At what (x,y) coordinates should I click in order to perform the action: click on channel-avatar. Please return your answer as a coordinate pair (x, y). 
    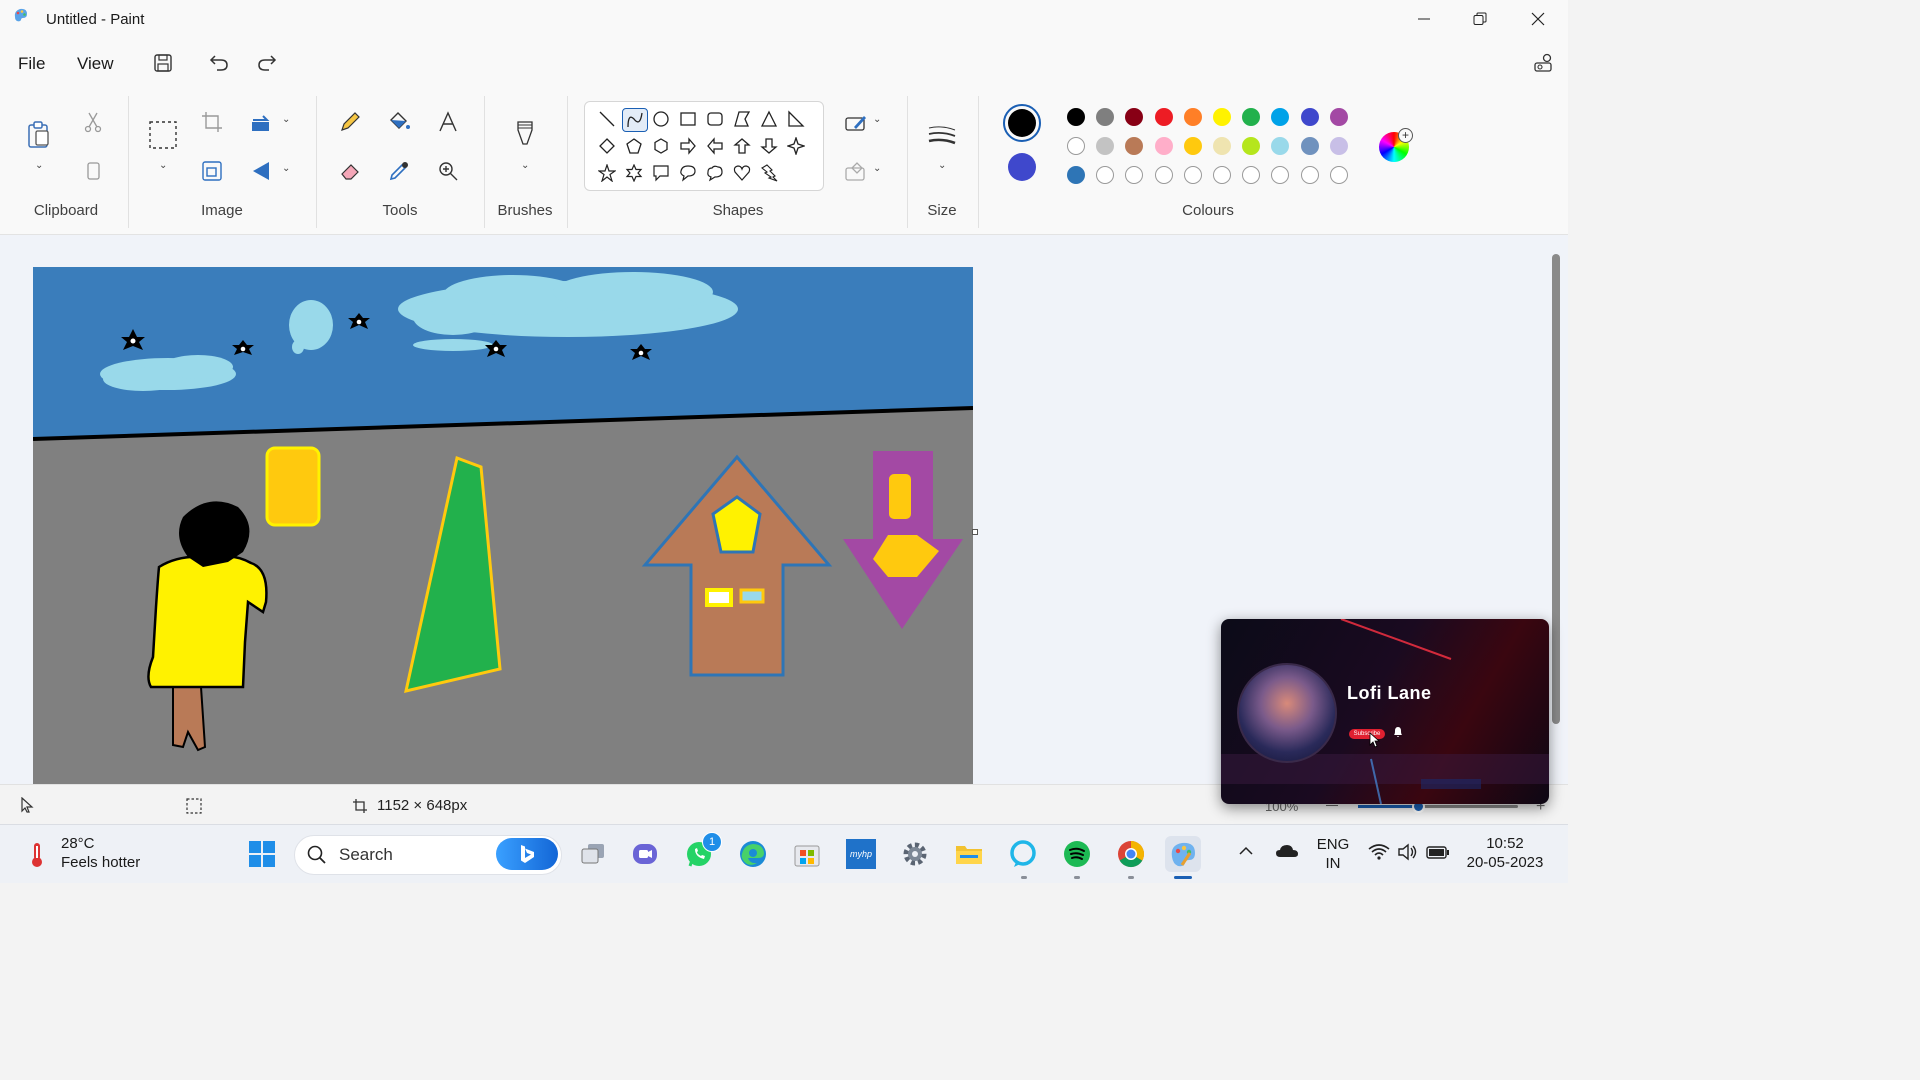
    Looking at the image, I should click on (1287, 713).